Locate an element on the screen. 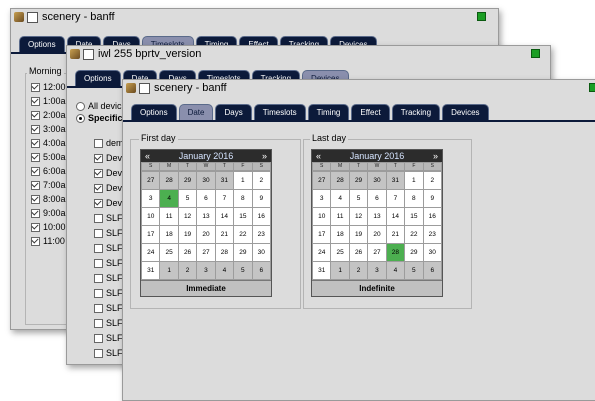 The width and height of the screenshot is (595, 401). window2-select-checkbox is located at coordinates (88, 54).